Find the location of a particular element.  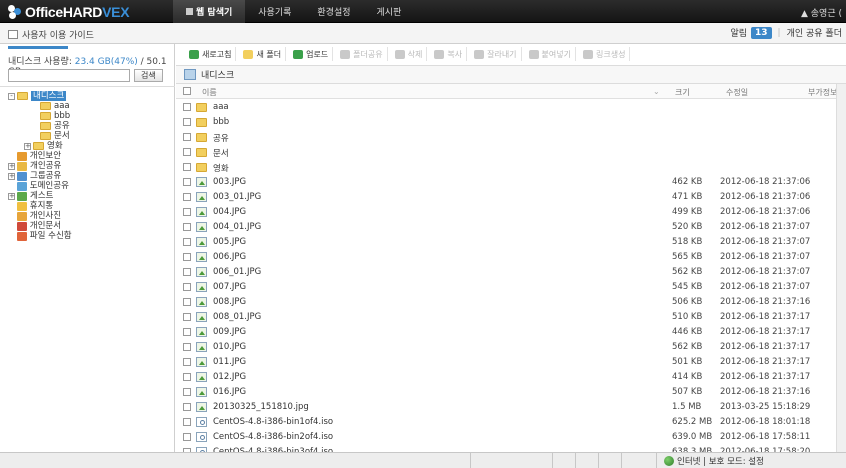

file-name: 영화 is located at coordinates (221, 168).